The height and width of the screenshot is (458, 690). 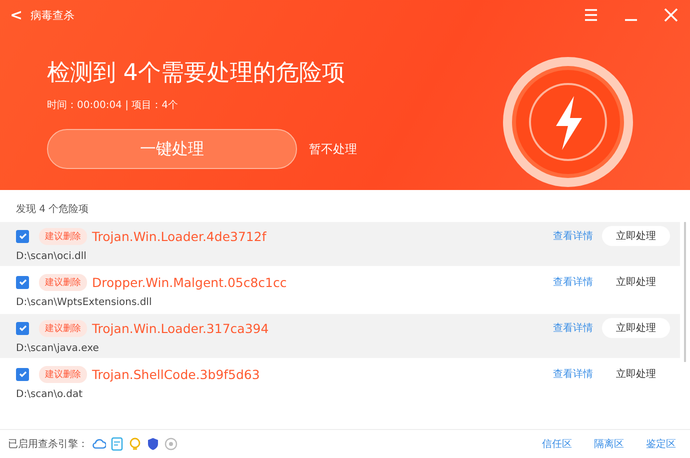 I want to click on skip-link: 暂不处理, so click(x=333, y=149).